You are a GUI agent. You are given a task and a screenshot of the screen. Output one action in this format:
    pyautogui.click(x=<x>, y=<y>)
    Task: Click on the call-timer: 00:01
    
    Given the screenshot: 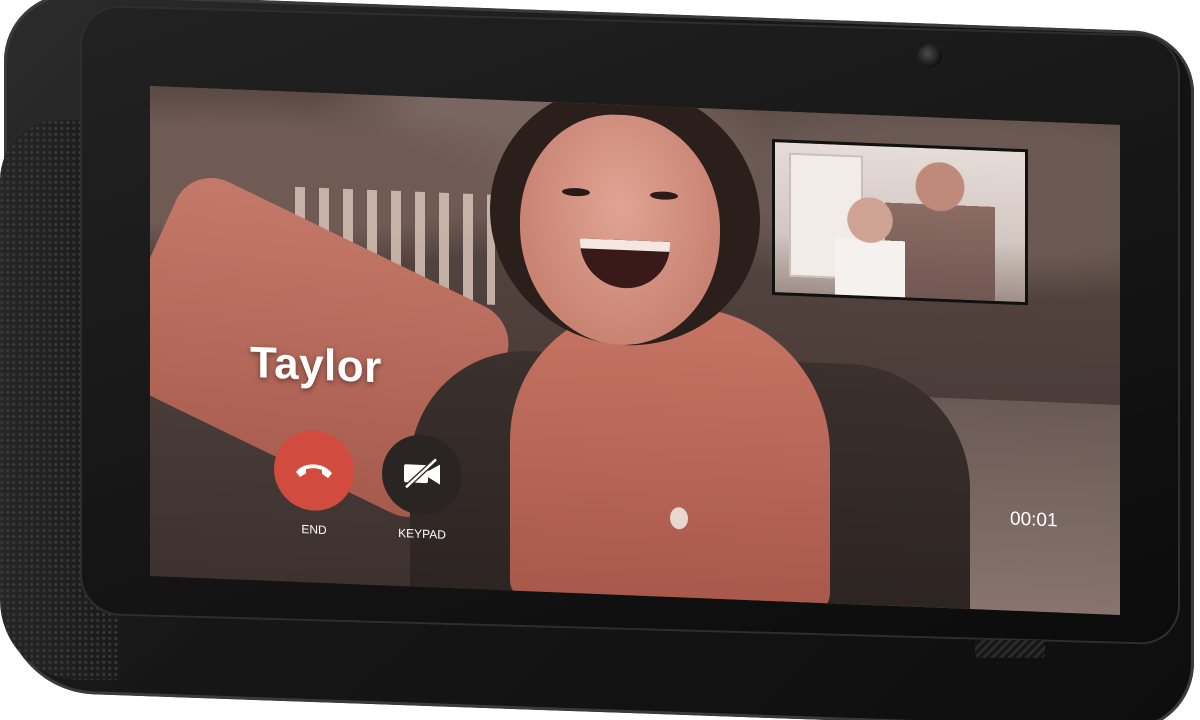 What is the action you would take?
    pyautogui.click(x=1034, y=520)
    